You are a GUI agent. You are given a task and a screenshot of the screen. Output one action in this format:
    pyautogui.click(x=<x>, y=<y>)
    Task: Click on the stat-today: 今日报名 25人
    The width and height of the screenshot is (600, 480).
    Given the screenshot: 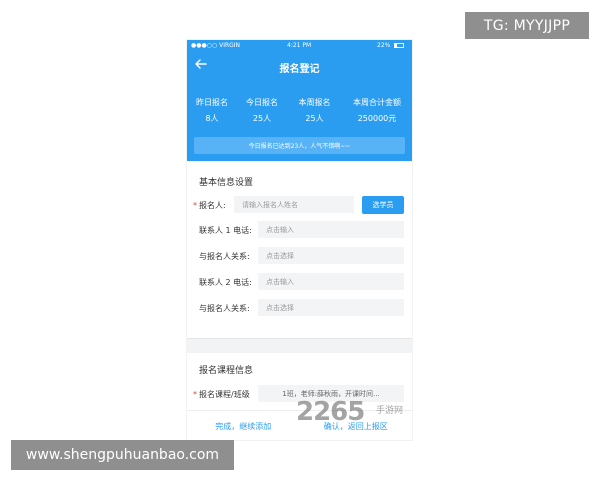 What is the action you would take?
    pyautogui.click(x=262, y=111)
    